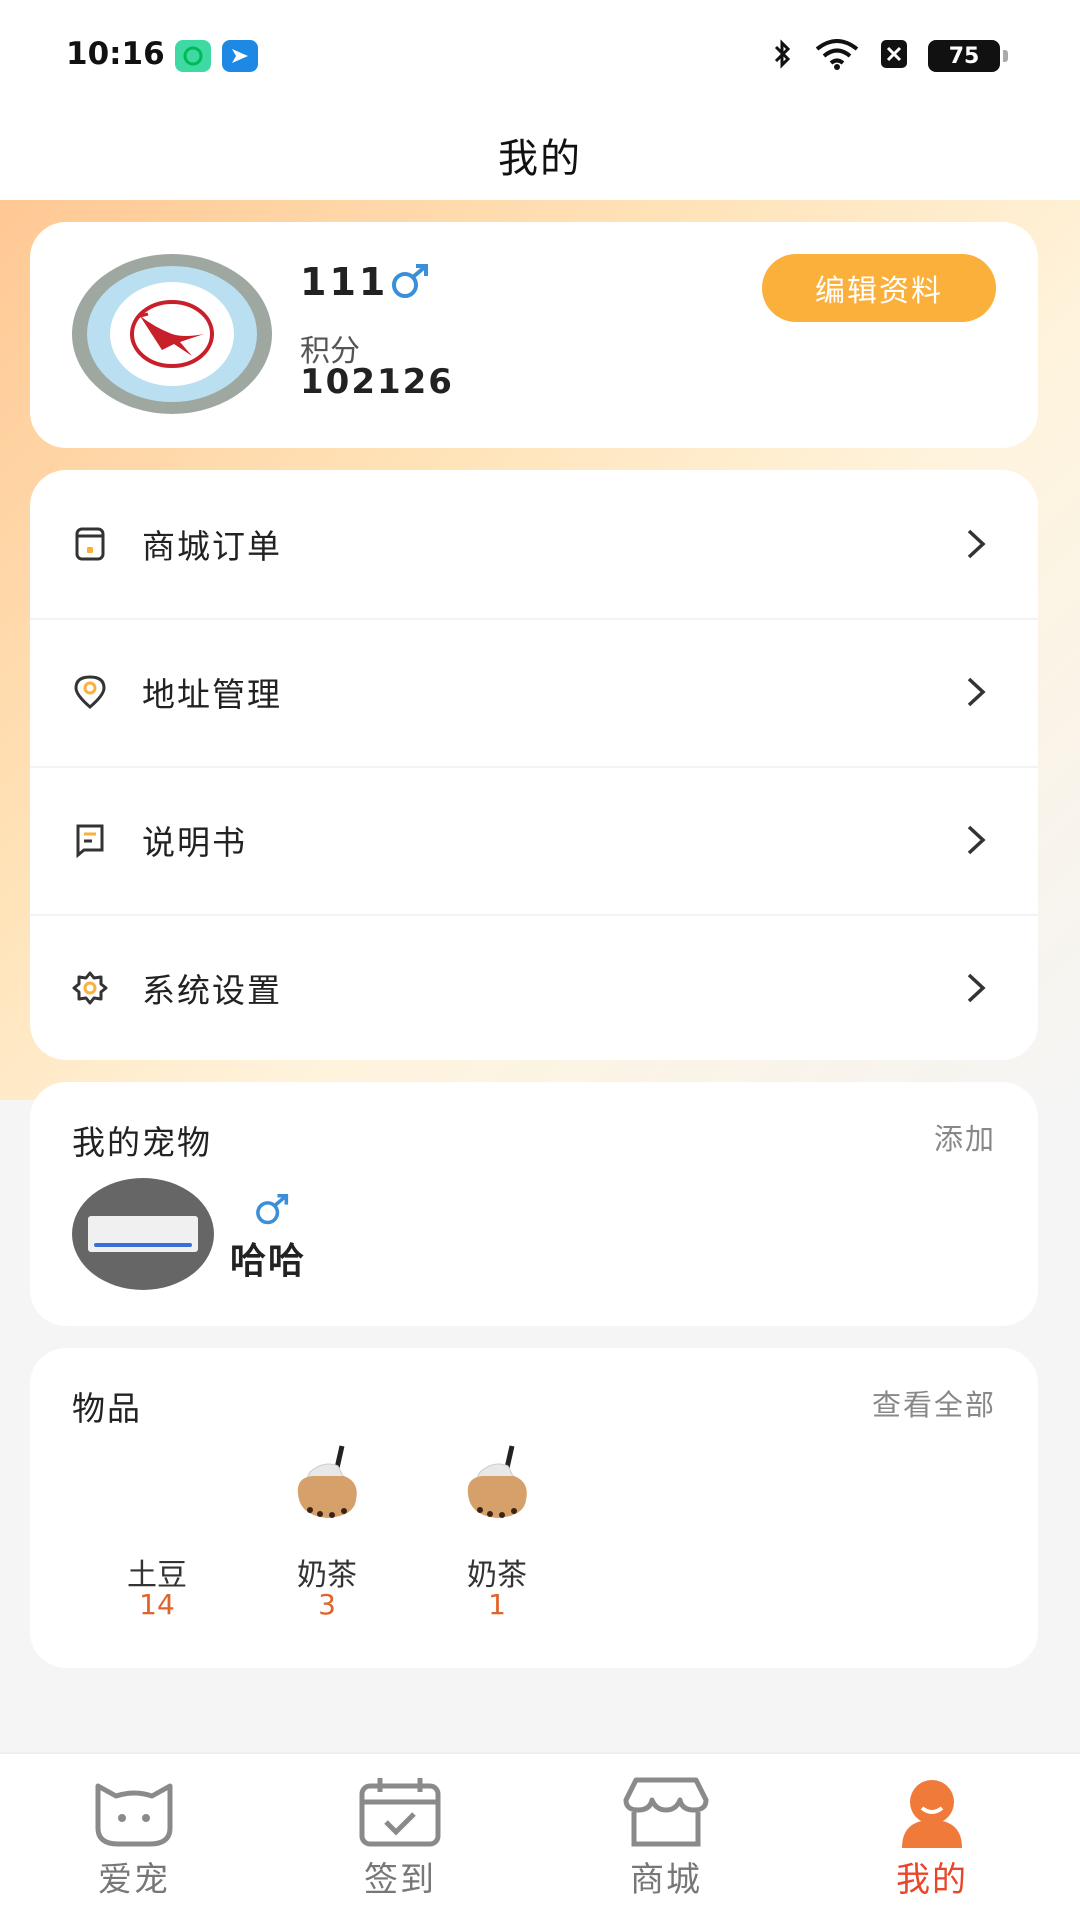 This screenshot has height=1920, width=1080. I want to click on page-title: 我的, so click(540, 159).